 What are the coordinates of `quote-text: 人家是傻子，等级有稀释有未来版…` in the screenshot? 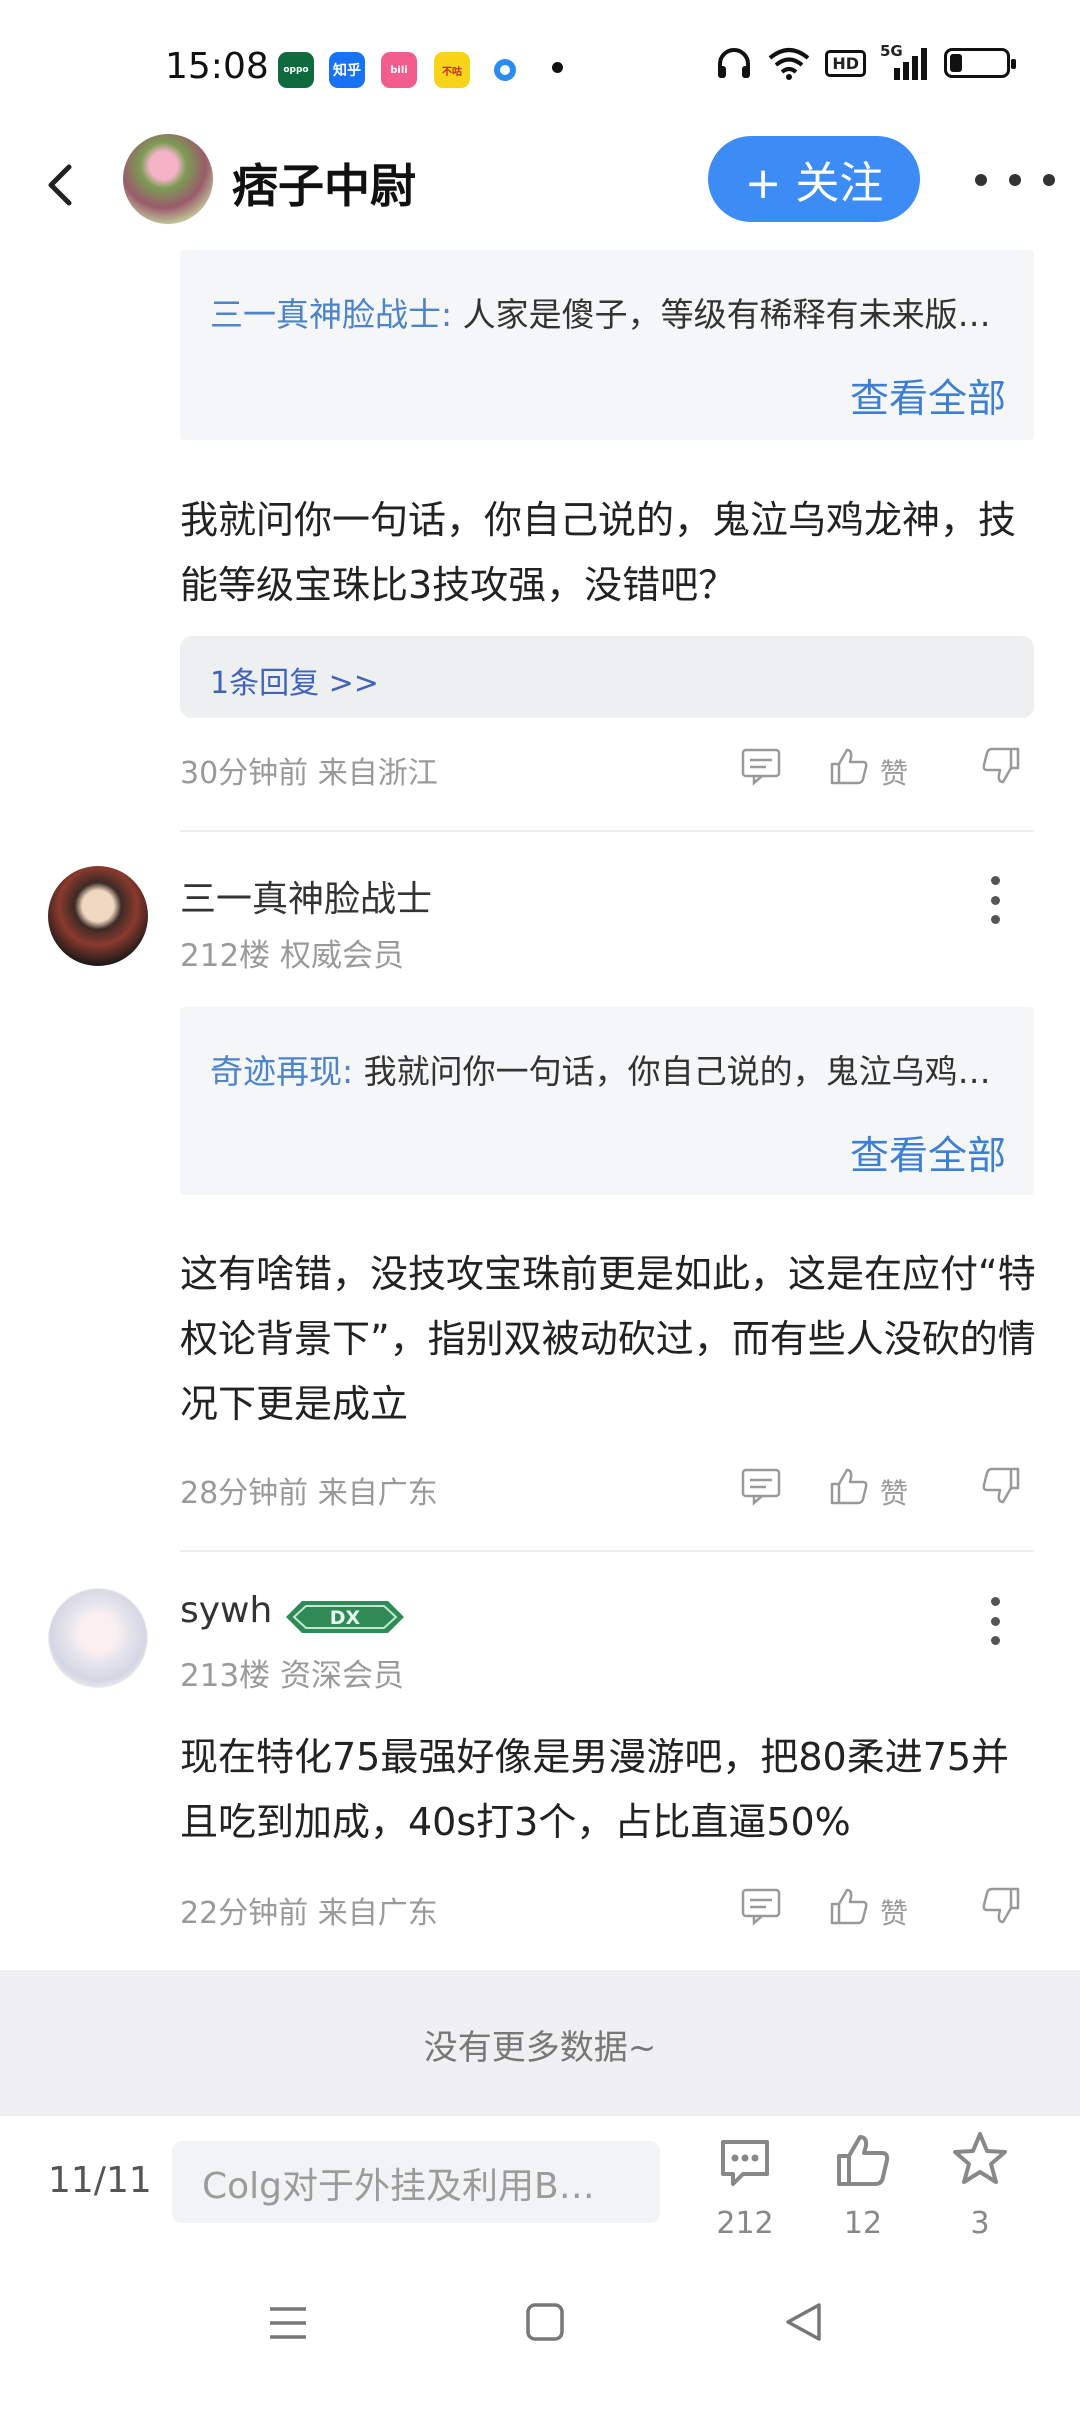 It's located at (721, 314).